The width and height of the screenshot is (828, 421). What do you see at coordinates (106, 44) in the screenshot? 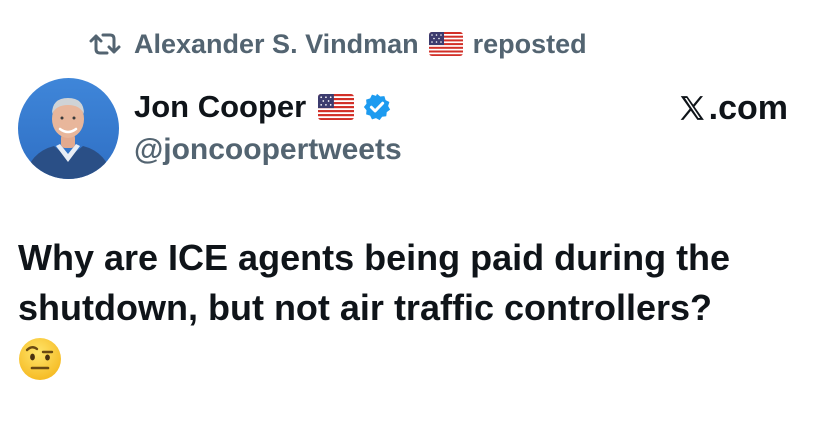
I see `repost-icon` at bounding box center [106, 44].